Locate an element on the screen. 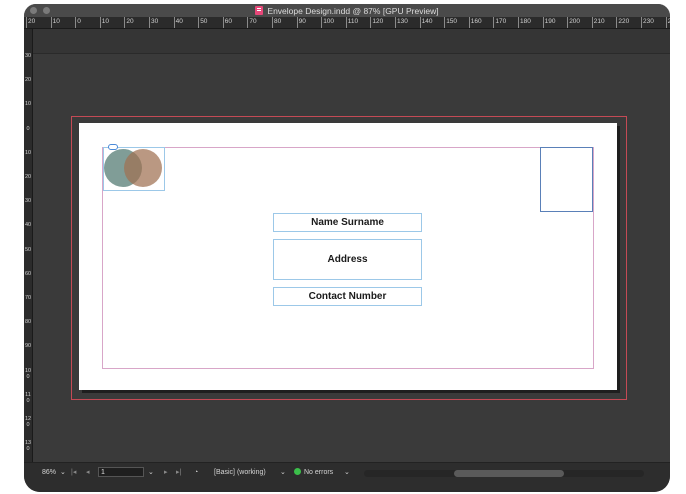 The height and width of the screenshot is (494, 686). previous-page-icon: ◂ is located at coordinates (88, 473).